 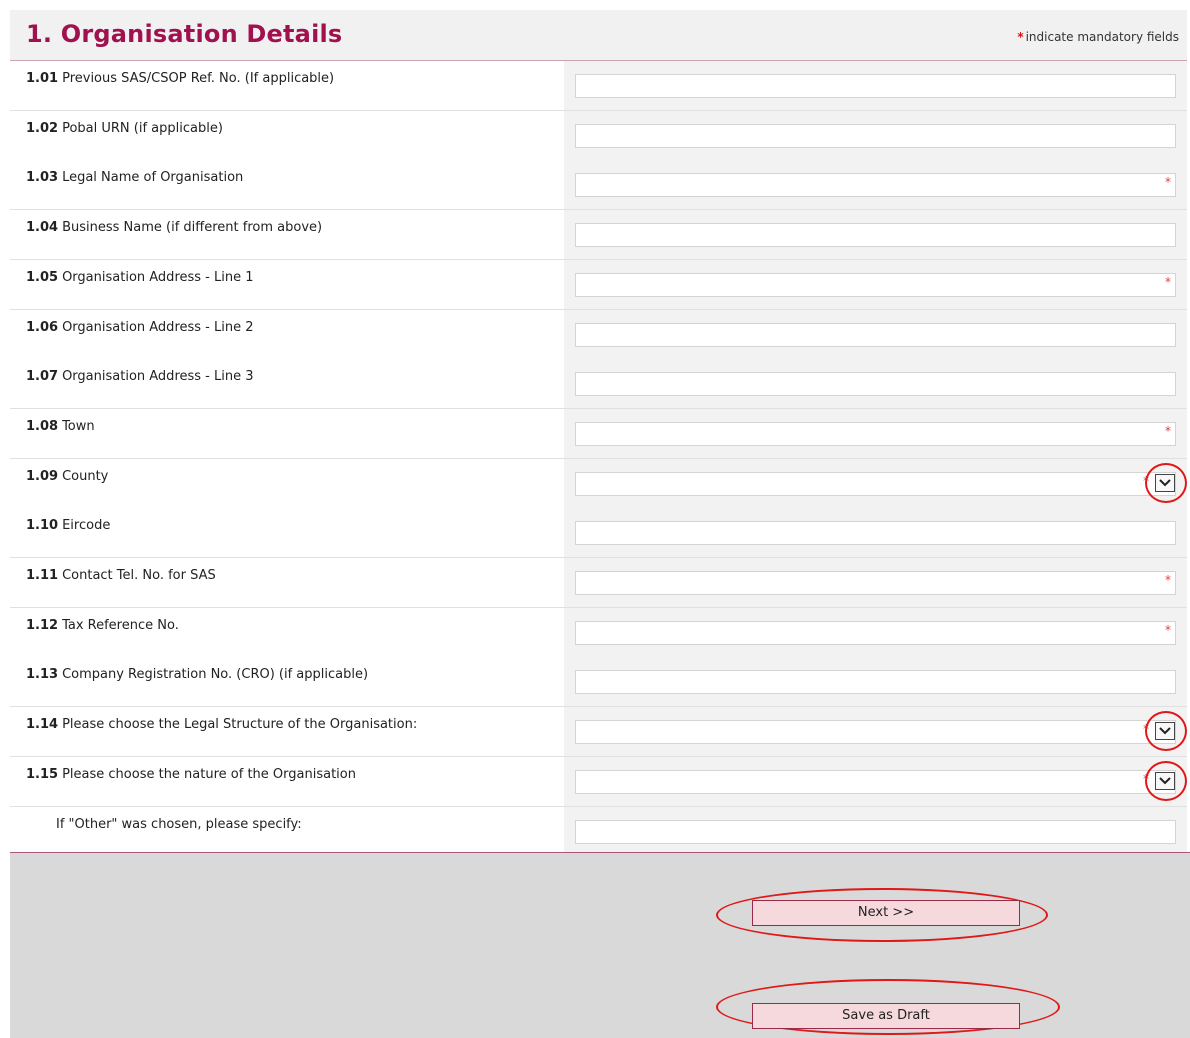 What do you see at coordinates (287, 532) in the screenshot?
I see `field-label-cell: 1.10 Eircode` at bounding box center [287, 532].